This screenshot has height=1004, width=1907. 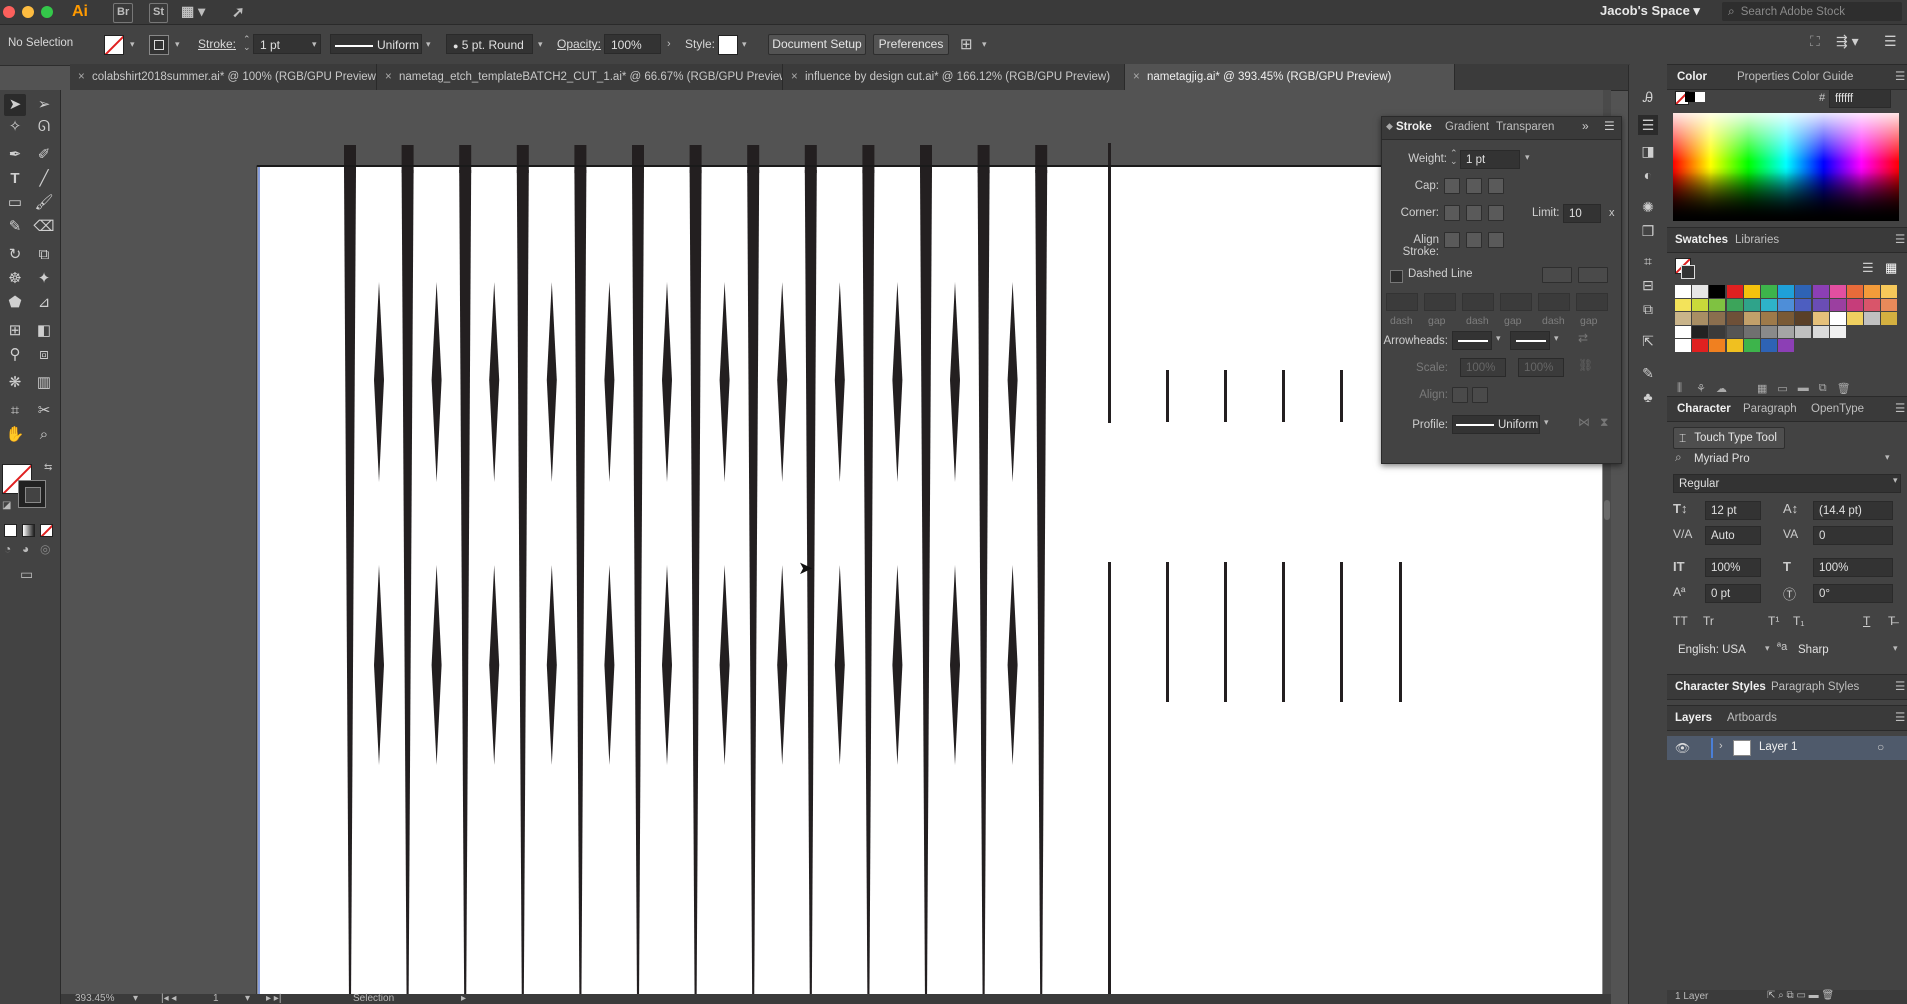 I want to click on send-icon: ➚, so click(x=238, y=12).